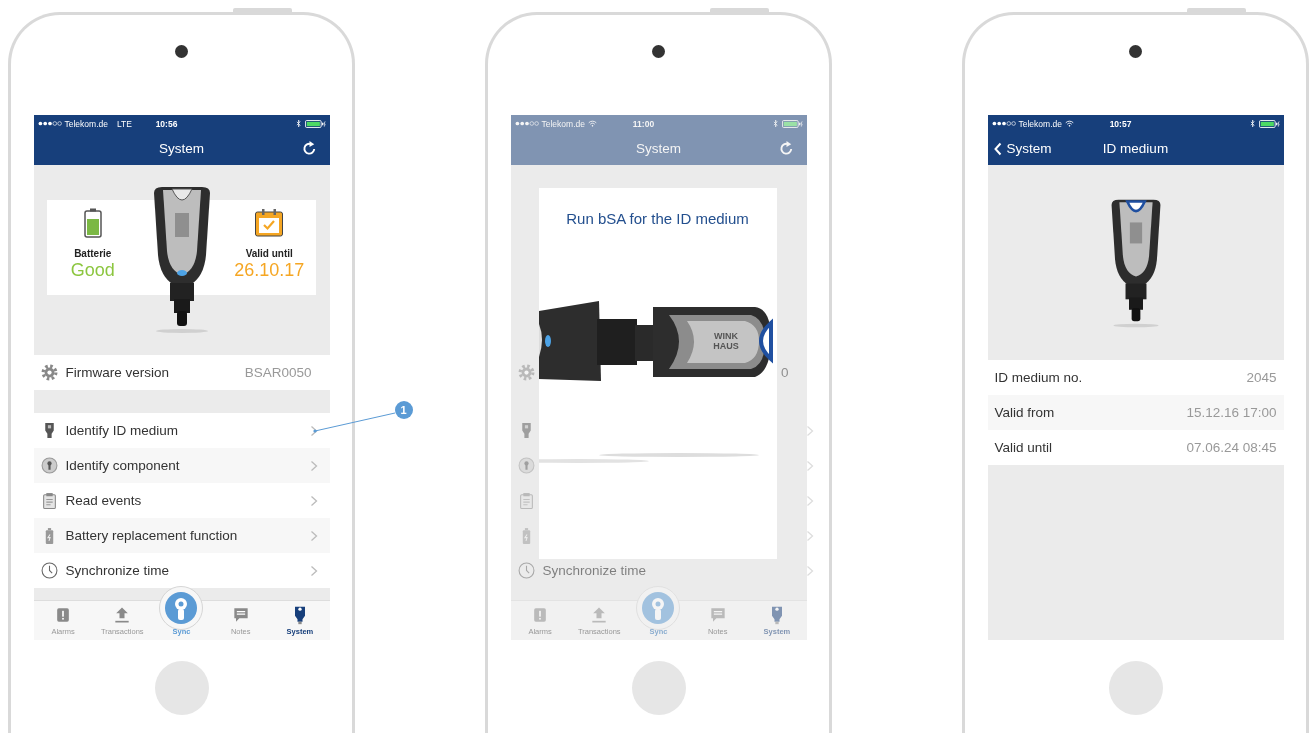 Image resolution: width=1312 pixels, height=733 pixels. What do you see at coordinates (118, 372) in the screenshot?
I see `field-label: Firmware version` at bounding box center [118, 372].